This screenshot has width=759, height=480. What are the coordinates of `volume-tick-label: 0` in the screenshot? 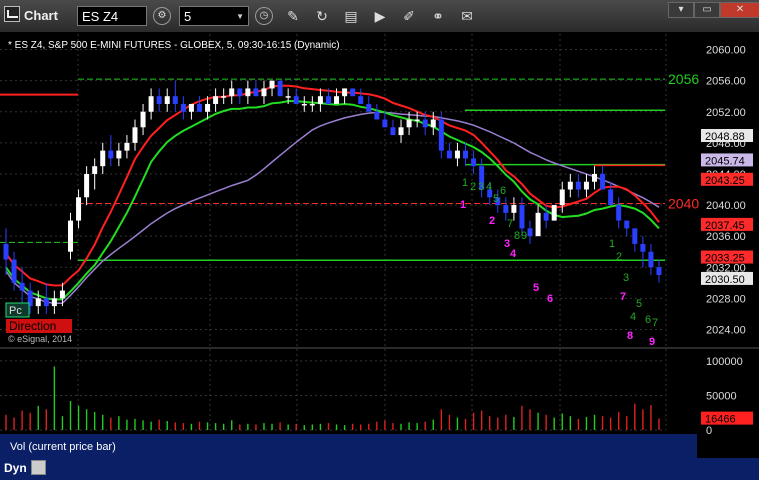 It's located at (709, 431).